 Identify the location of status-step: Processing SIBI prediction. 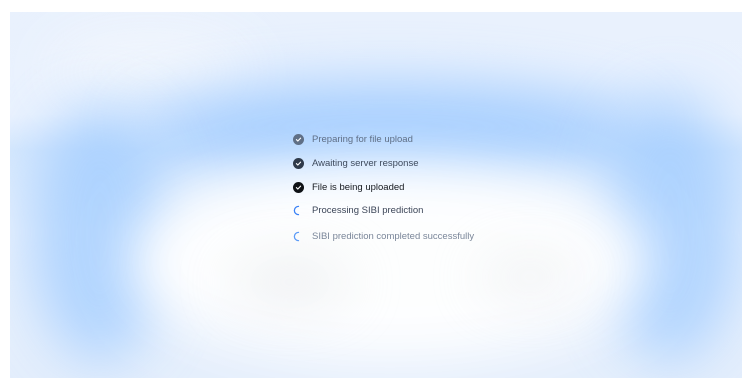
(358, 210).